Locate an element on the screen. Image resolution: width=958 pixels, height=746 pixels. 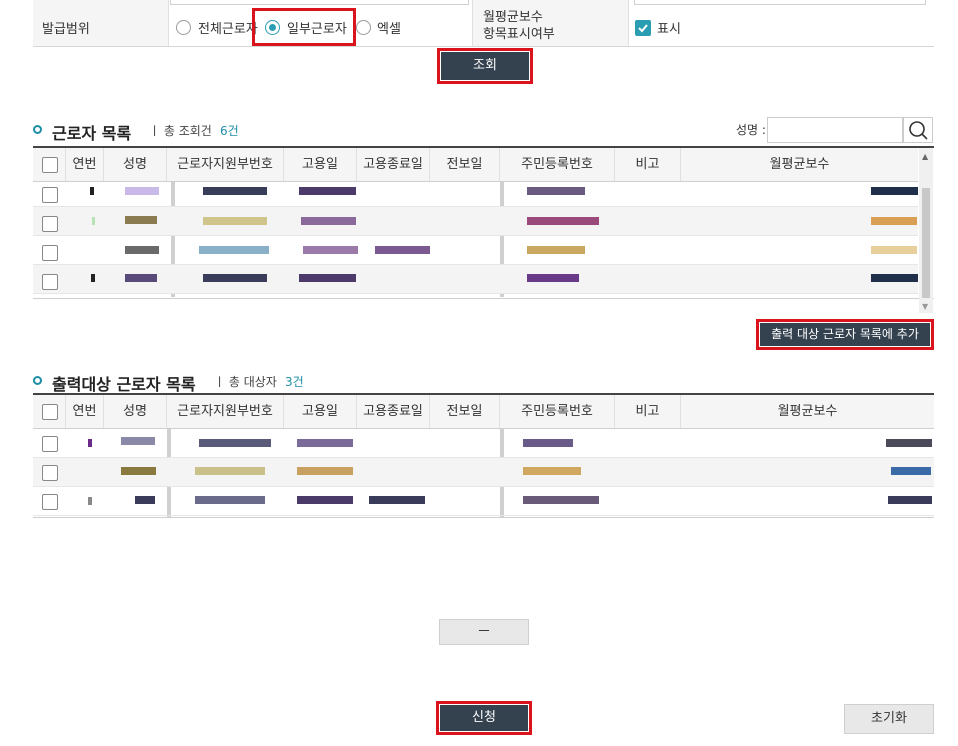
salary-display-label-line2: 항목표시여부 is located at coordinates (519, 34).